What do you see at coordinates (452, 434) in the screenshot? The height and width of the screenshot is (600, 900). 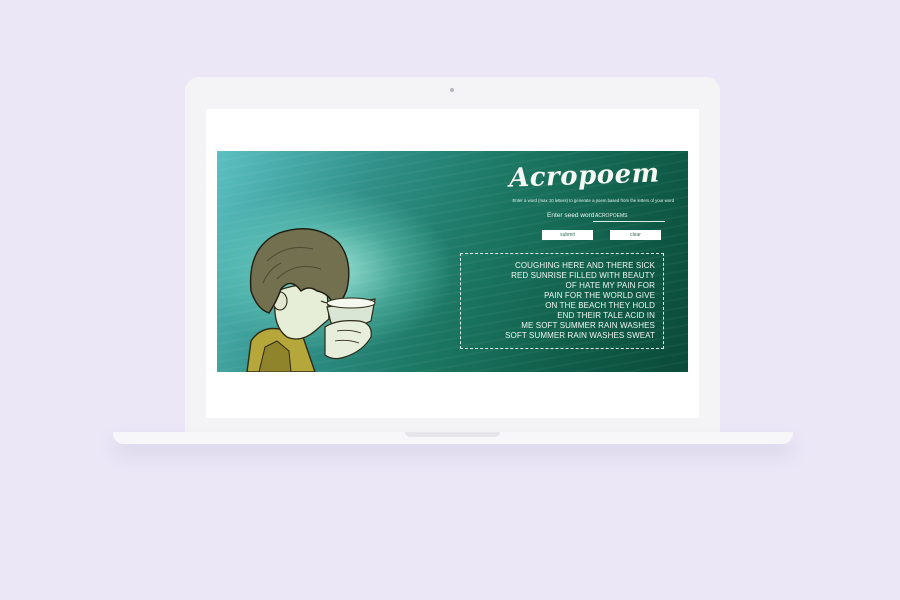 I see `laptop-base-notch` at bounding box center [452, 434].